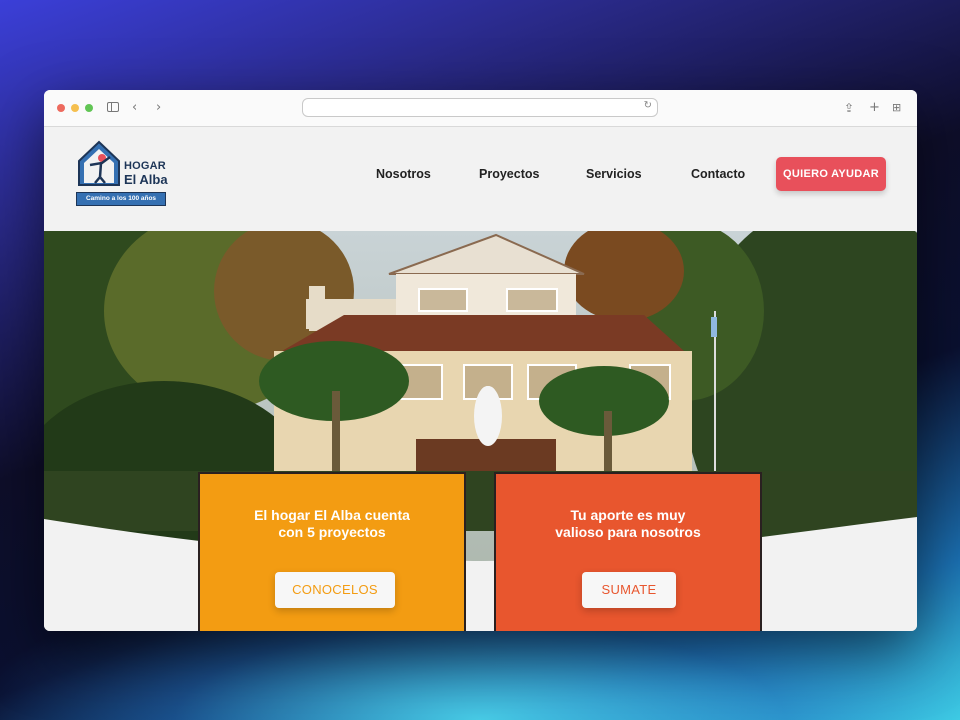  Describe the element at coordinates (134, 108) in the screenshot. I see `back-arrow-icon: ‹` at that location.